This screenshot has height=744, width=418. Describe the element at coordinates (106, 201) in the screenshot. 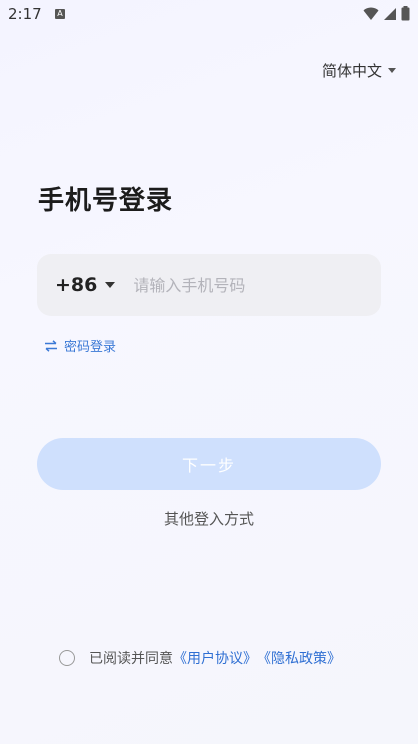

I see `page-title: 手机号登录` at that location.